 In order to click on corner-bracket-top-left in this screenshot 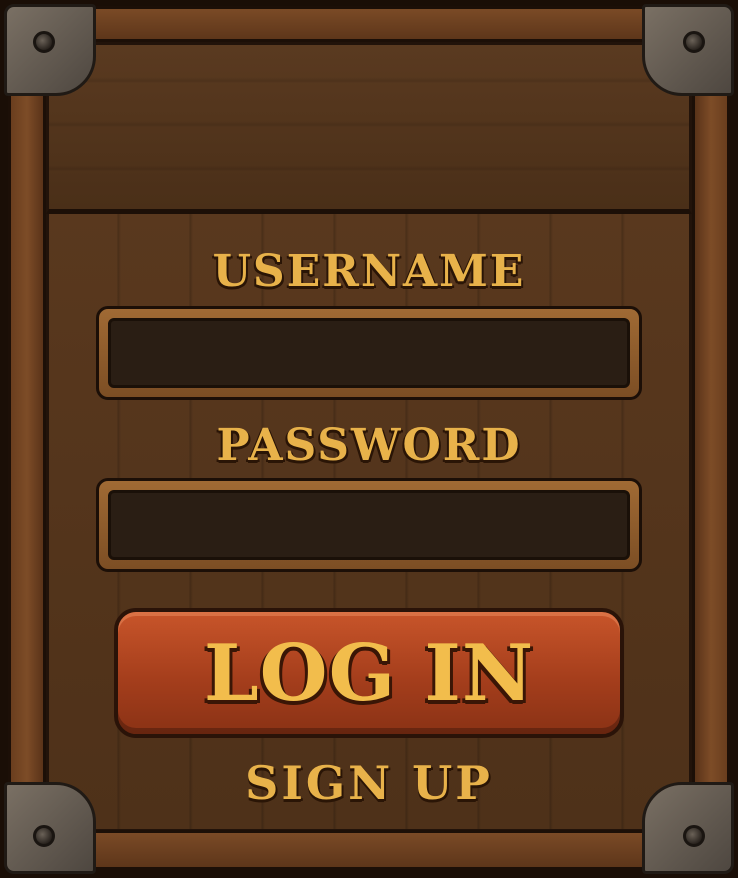, I will do `click(50, 50)`.